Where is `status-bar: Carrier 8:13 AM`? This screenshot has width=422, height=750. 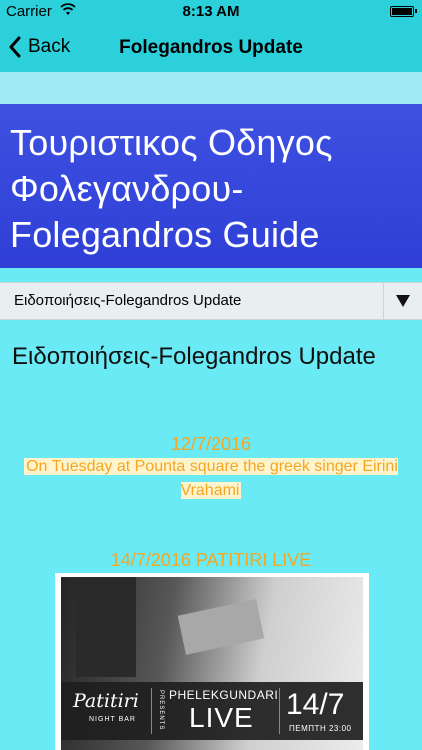
status-bar: Carrier 8:13 AM is located at coordinates (211, 12).